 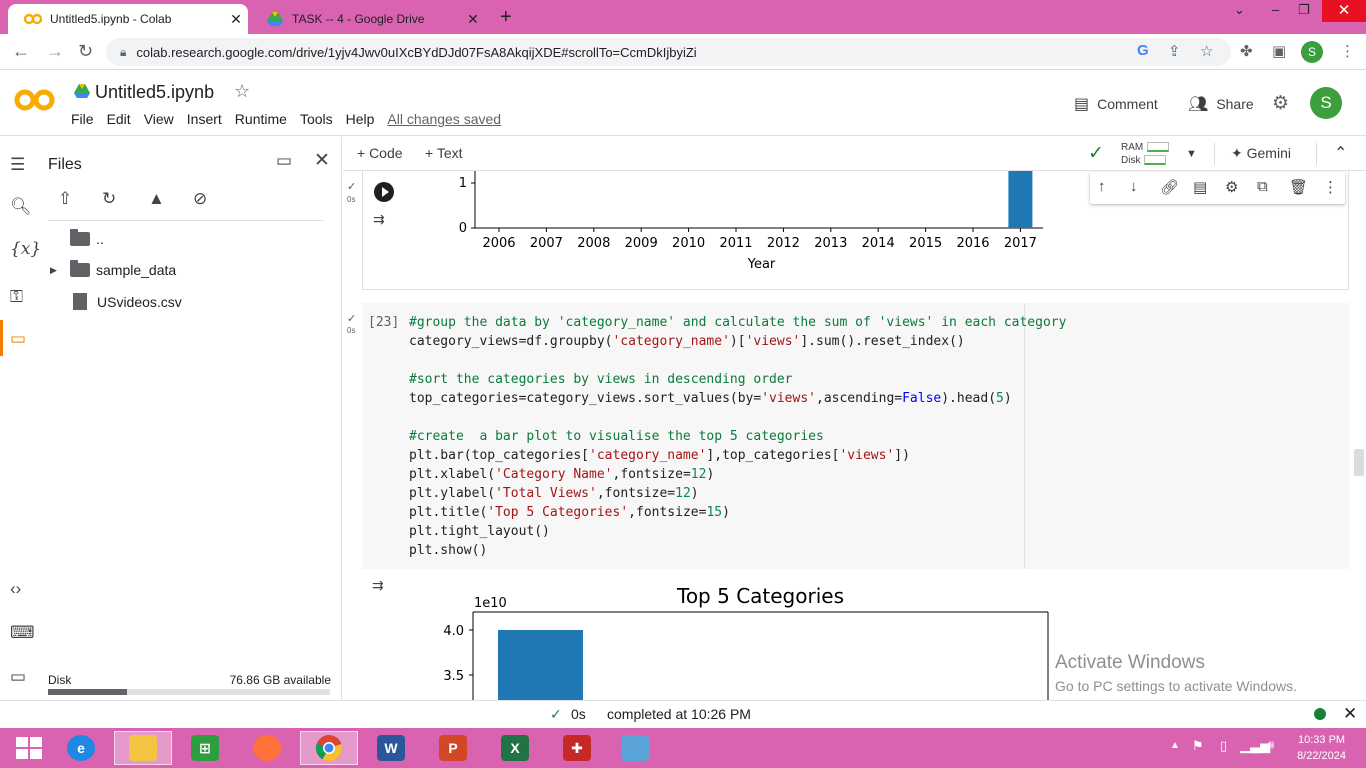 What do you see at coordinates (1116, 104) in the screenshot?
I see `comment-button: ▤ Comment` at bounding box center [1116, 104].